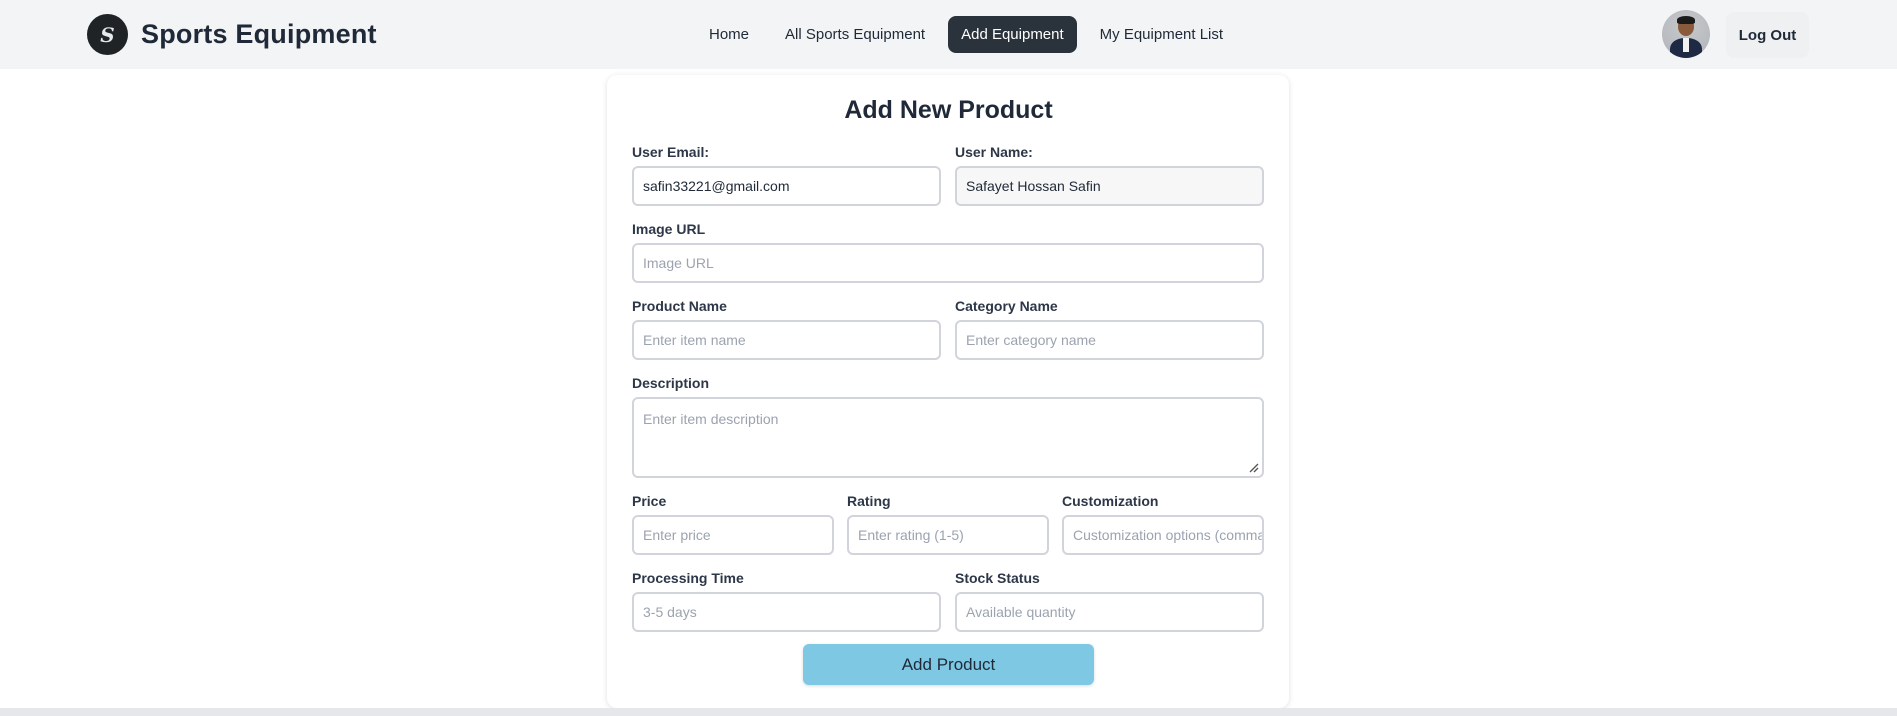  I want to click on description-label: Description, so click(671, 383).